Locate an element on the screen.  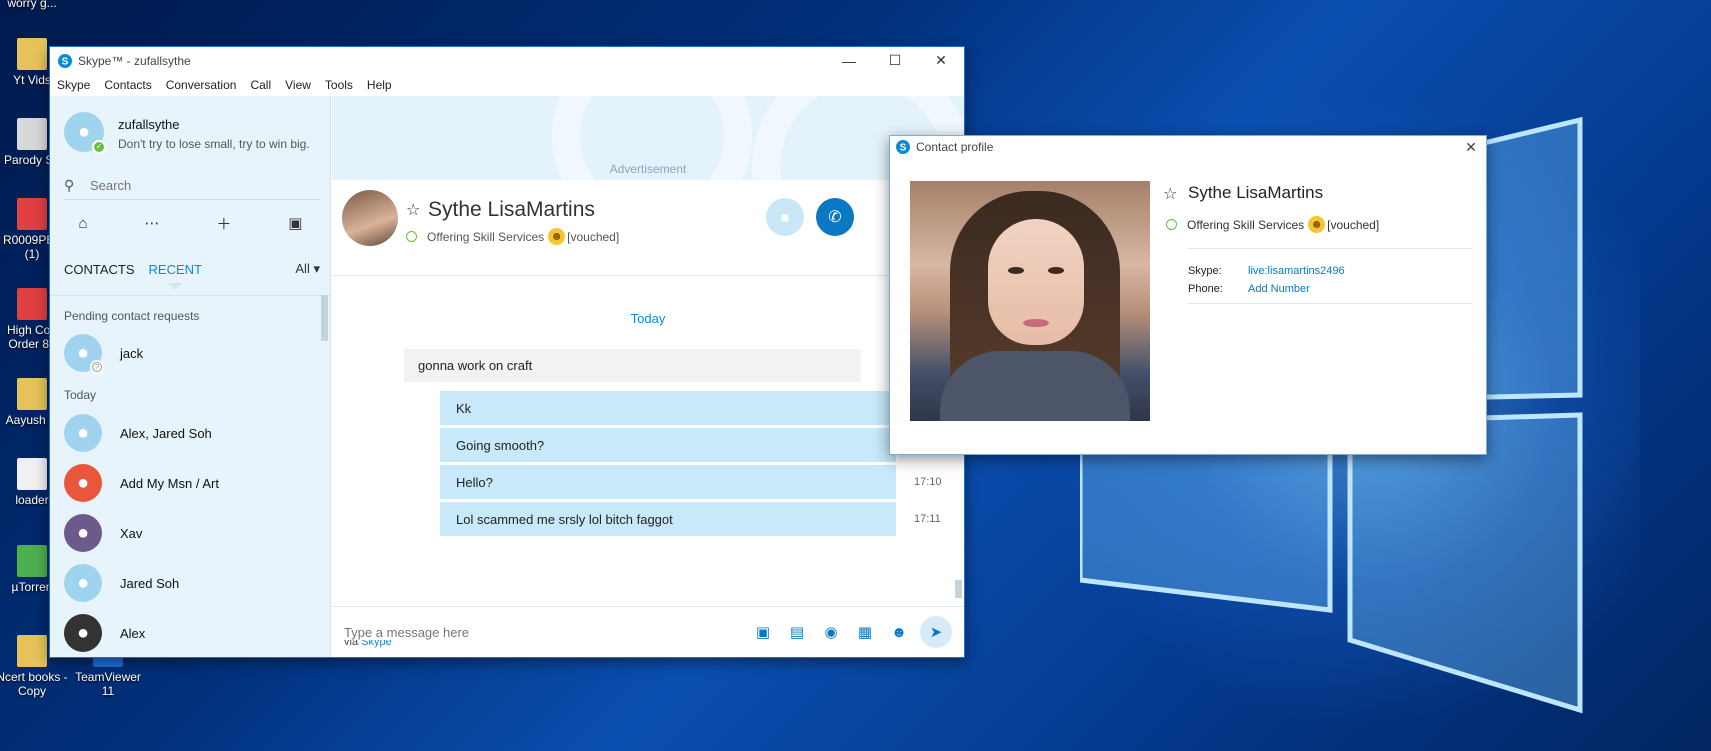
message-composer: ▣ ▤ ◉ ▦ ☻ ➤ is located at coordinates (648, 631).